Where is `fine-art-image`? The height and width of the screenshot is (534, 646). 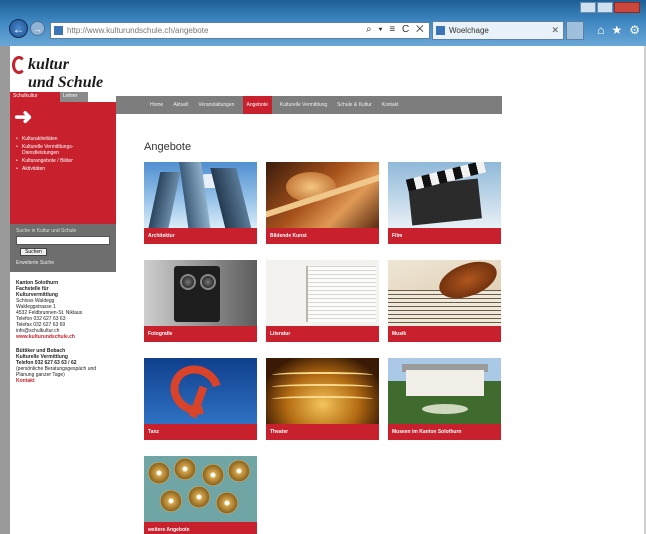
fine-art-image is located at coordinates (322, 195).